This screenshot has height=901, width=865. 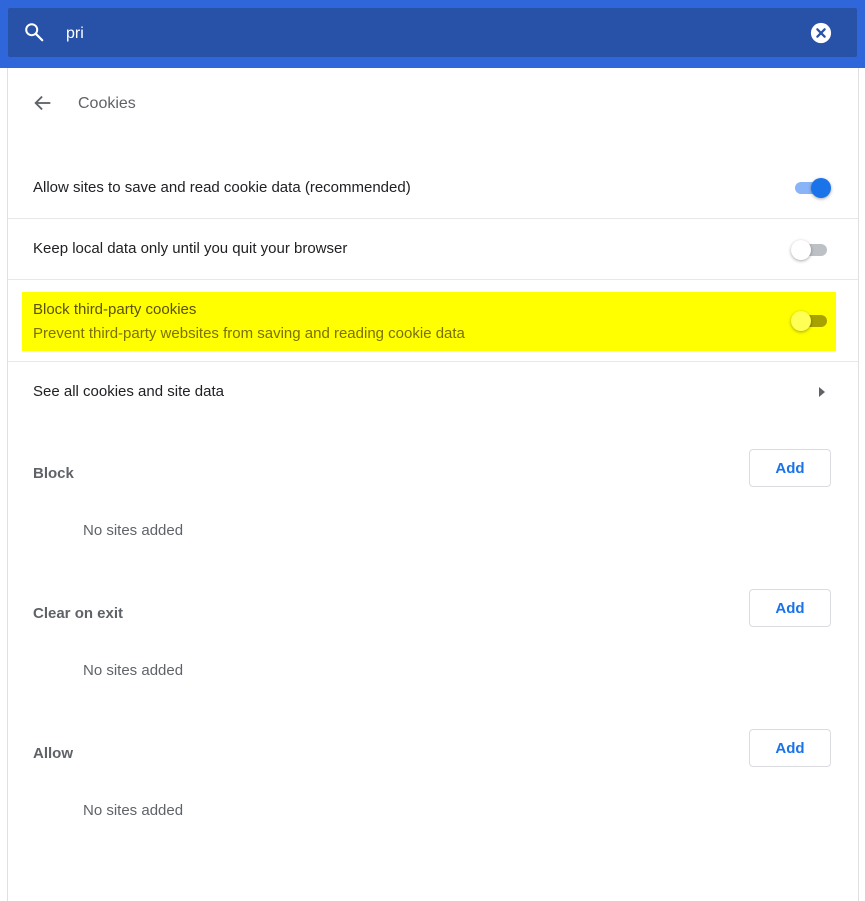 What do you see at coordinates (822, 392) in the screenshot?
I see `chevron-right-icon` at bounding box center [822, 392].